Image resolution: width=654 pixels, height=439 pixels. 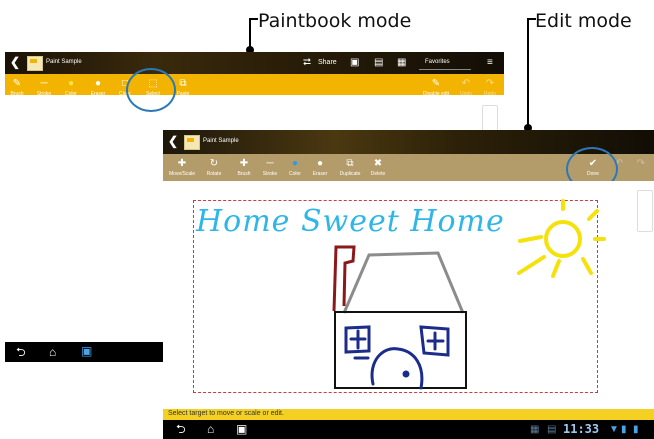 I want to click on disable-edit-button: ✎ Disable edit, so click(x=436, y=87).